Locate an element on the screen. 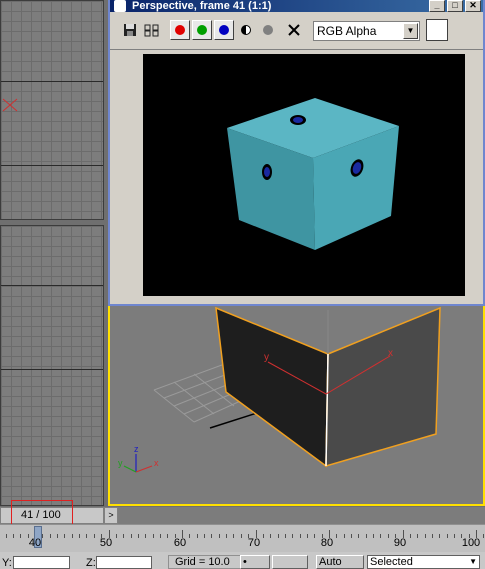 This screenshot has height=569, width=485. y-coord-label: Y: is located at coordinates (7, 563).